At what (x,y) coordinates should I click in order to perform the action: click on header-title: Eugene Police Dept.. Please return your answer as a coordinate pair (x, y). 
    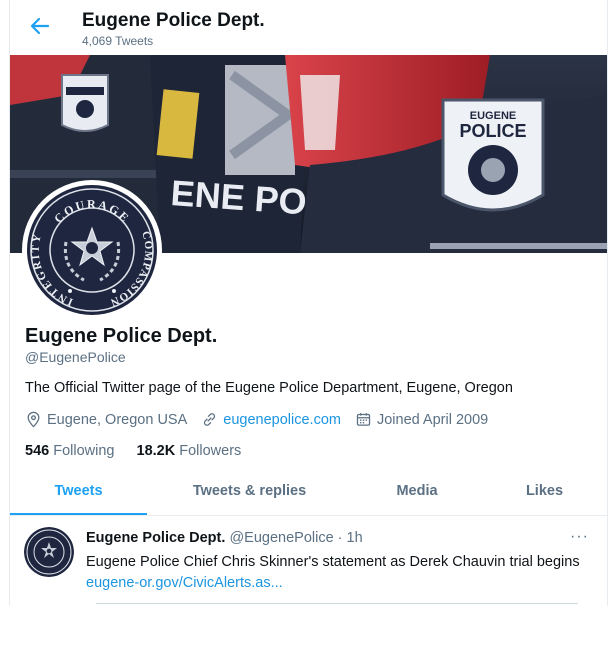
    Looking at the image, I should click on (173, 20).